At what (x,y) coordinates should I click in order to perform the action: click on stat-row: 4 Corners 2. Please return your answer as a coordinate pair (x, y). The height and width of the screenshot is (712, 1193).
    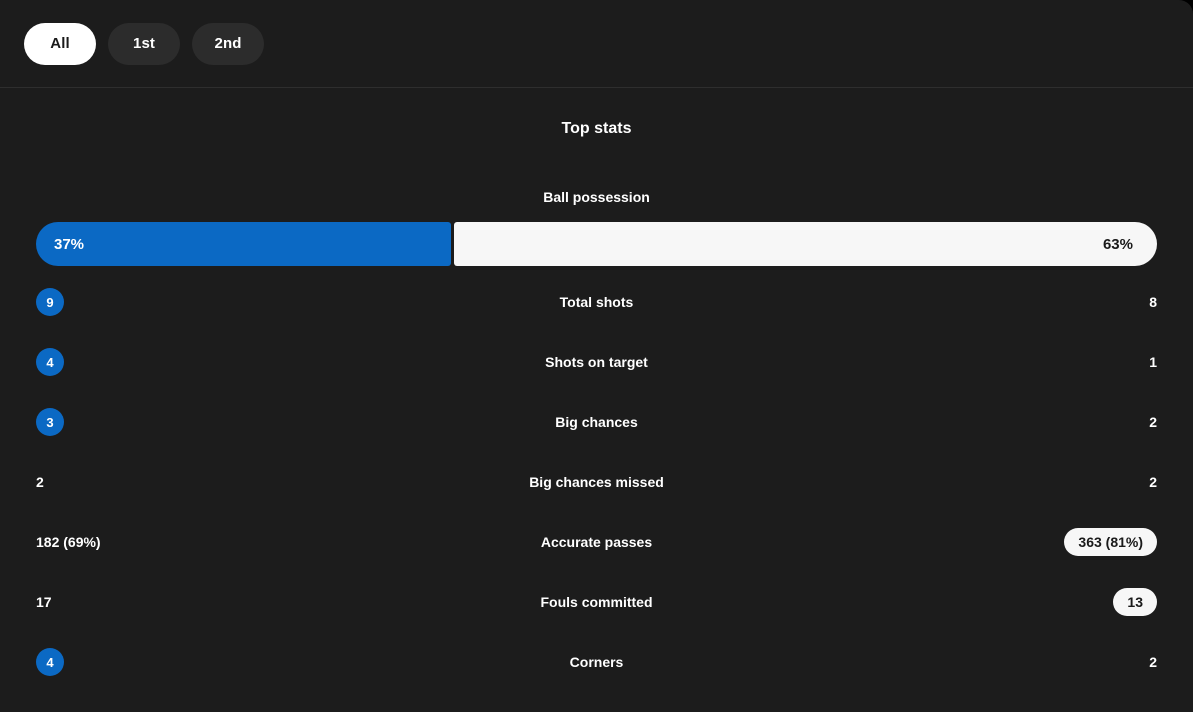
    Looking at the image, I should click on (596, 662).